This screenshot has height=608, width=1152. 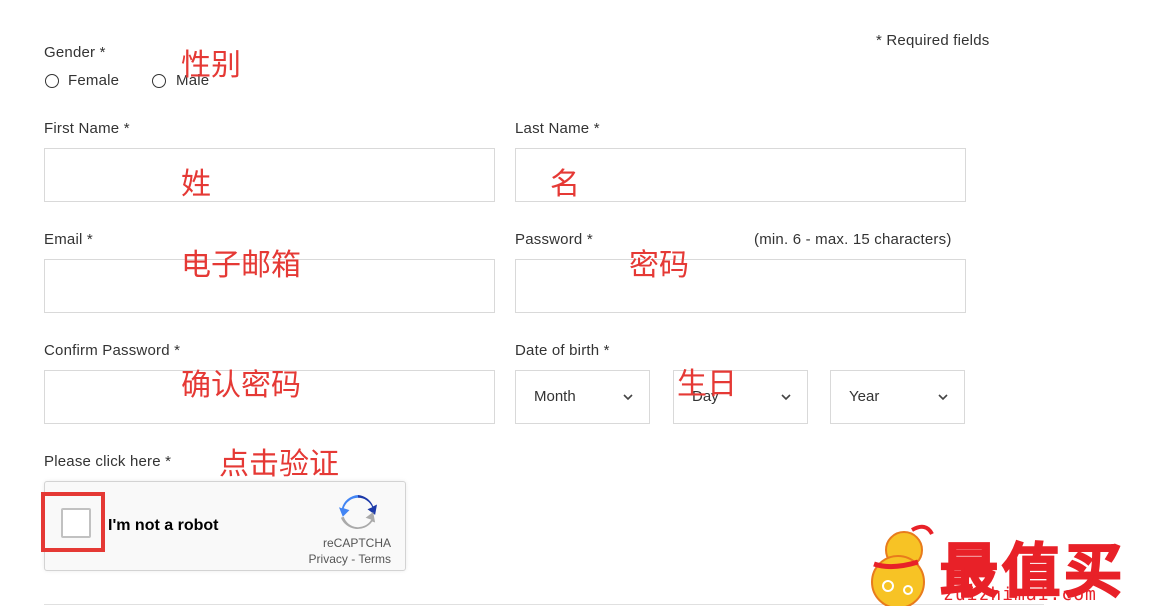 I want to click on recaptcha-privacy-terms: Privacy - Terms, so click(x=350, y=559).